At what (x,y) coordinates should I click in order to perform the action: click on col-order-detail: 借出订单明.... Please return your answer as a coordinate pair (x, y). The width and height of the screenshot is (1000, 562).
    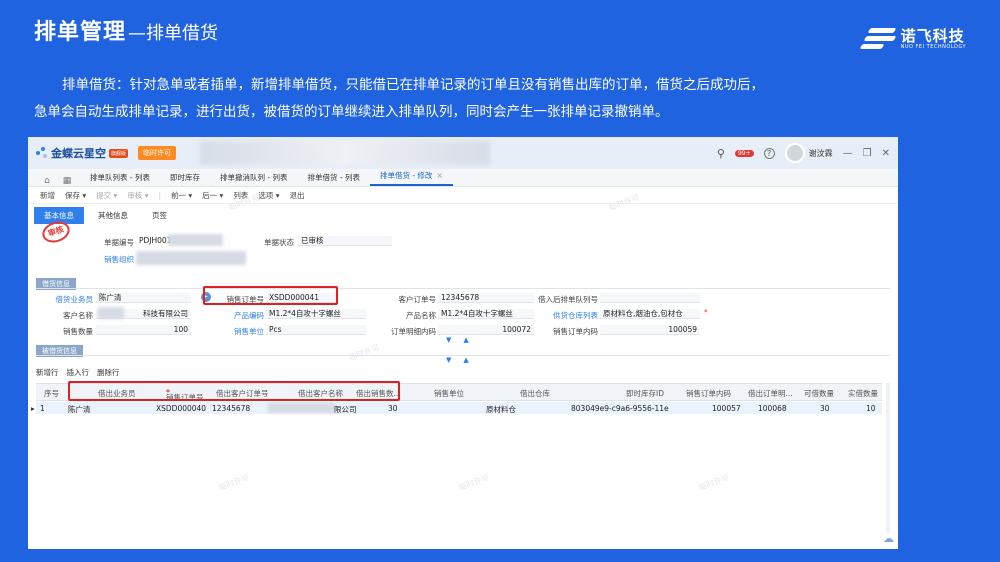
    Looking at the image, I should click on (770, 393).